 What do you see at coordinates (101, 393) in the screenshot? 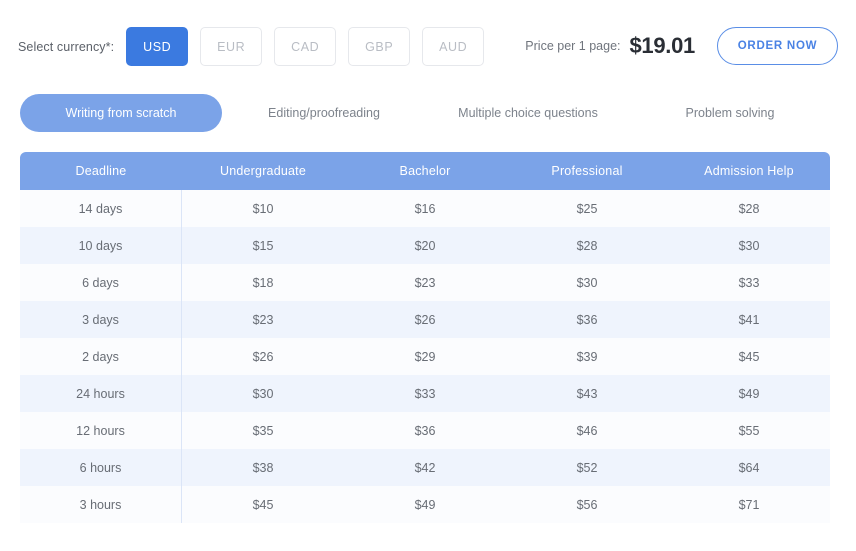
I see `cell-deadline: 24 hours` at bounding box center [101, 393].